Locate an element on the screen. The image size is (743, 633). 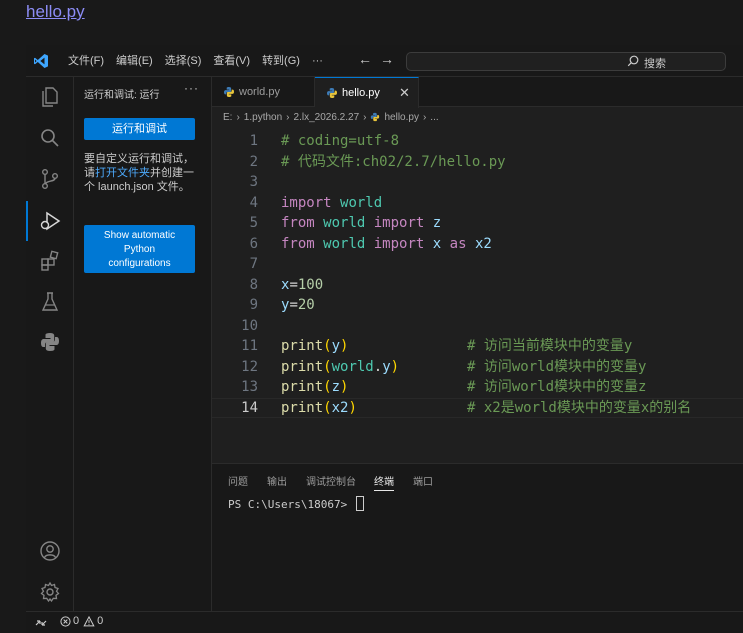
command-center-search: 搜索 is located at coordinates (566, 61).